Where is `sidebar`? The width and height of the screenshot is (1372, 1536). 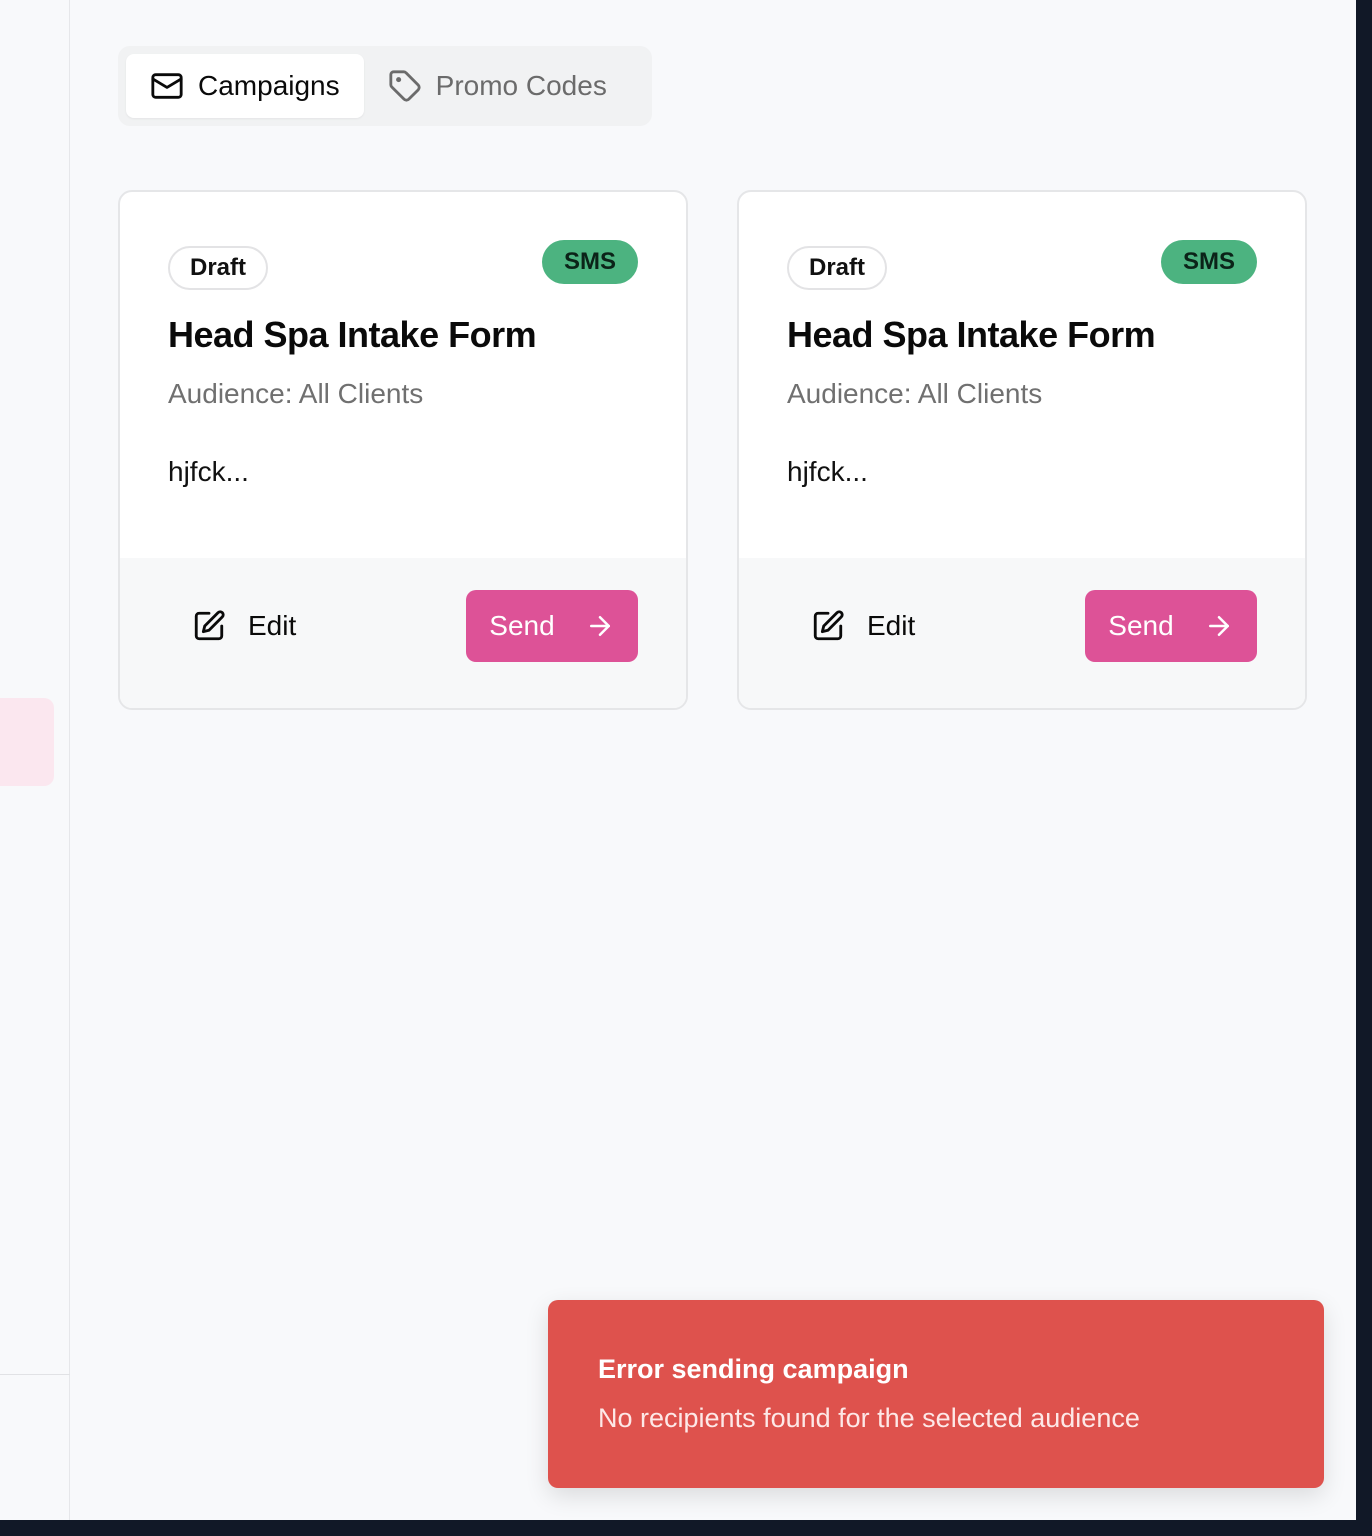
sidebar is located at coordinates (35, 760).